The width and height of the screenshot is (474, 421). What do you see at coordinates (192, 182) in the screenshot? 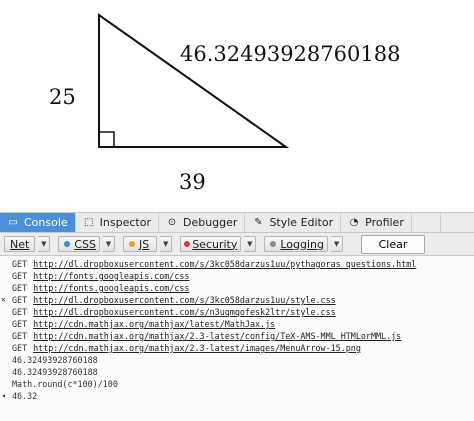
I see `side-bottom-label: 39` at bounding box center [192, 182].